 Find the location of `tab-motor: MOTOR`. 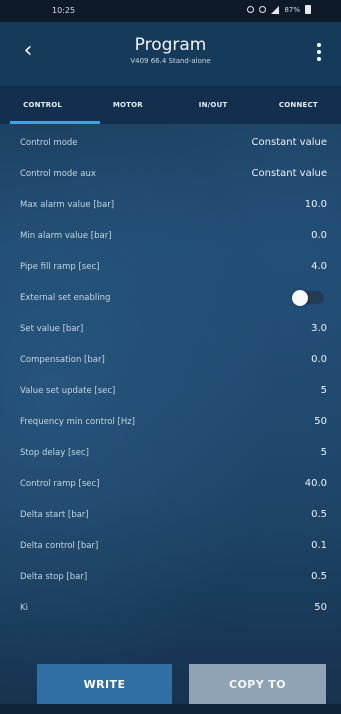

tab-motor: MOTOR is located at coordinates (127, 105).